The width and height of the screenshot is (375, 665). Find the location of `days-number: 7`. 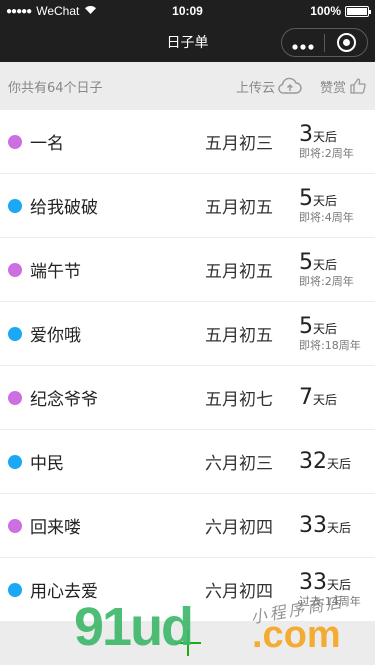

days-number: 7 is located at coordinates (306, 397).